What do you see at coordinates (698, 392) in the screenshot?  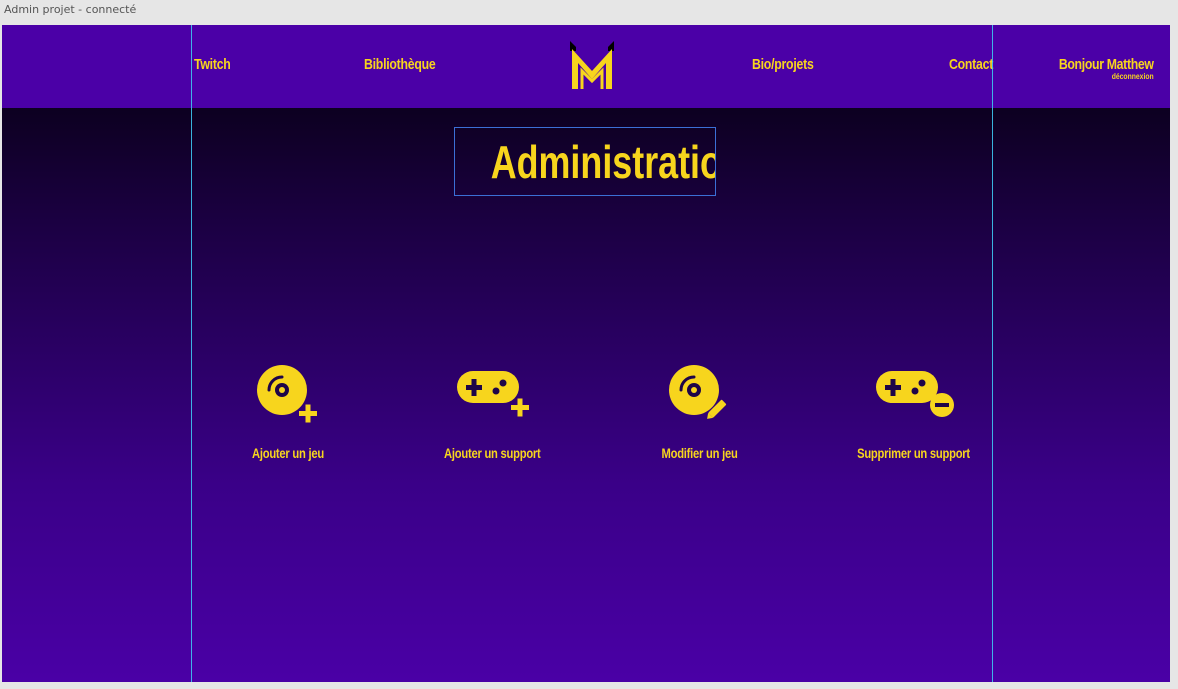 I see `disc-edit-icon` at bounding box center [698, 392].